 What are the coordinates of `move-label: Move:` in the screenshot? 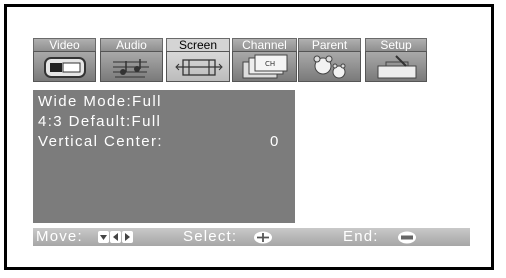 It's located at (59, 236).